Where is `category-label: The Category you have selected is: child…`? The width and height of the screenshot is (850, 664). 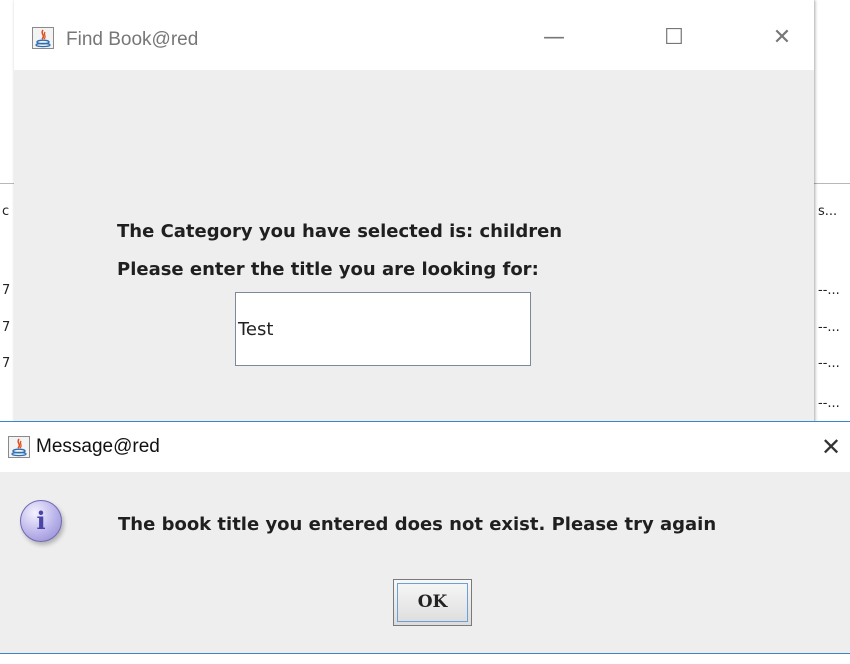
category-label: The Category you have selected is: child… is located at coordinates (340, 231).